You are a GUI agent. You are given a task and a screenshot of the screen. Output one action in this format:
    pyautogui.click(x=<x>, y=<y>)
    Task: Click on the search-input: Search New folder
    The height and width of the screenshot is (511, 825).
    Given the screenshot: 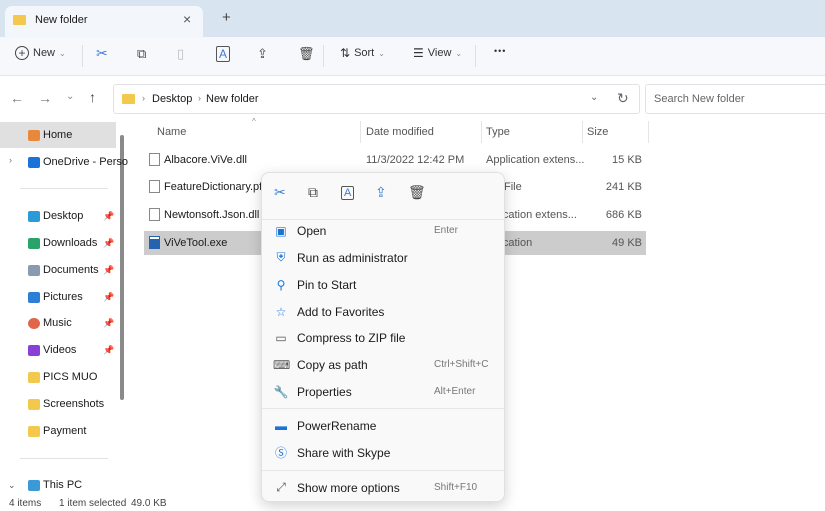 What is the action you would take?
    pyautogui.click(x=735, y=99)
    